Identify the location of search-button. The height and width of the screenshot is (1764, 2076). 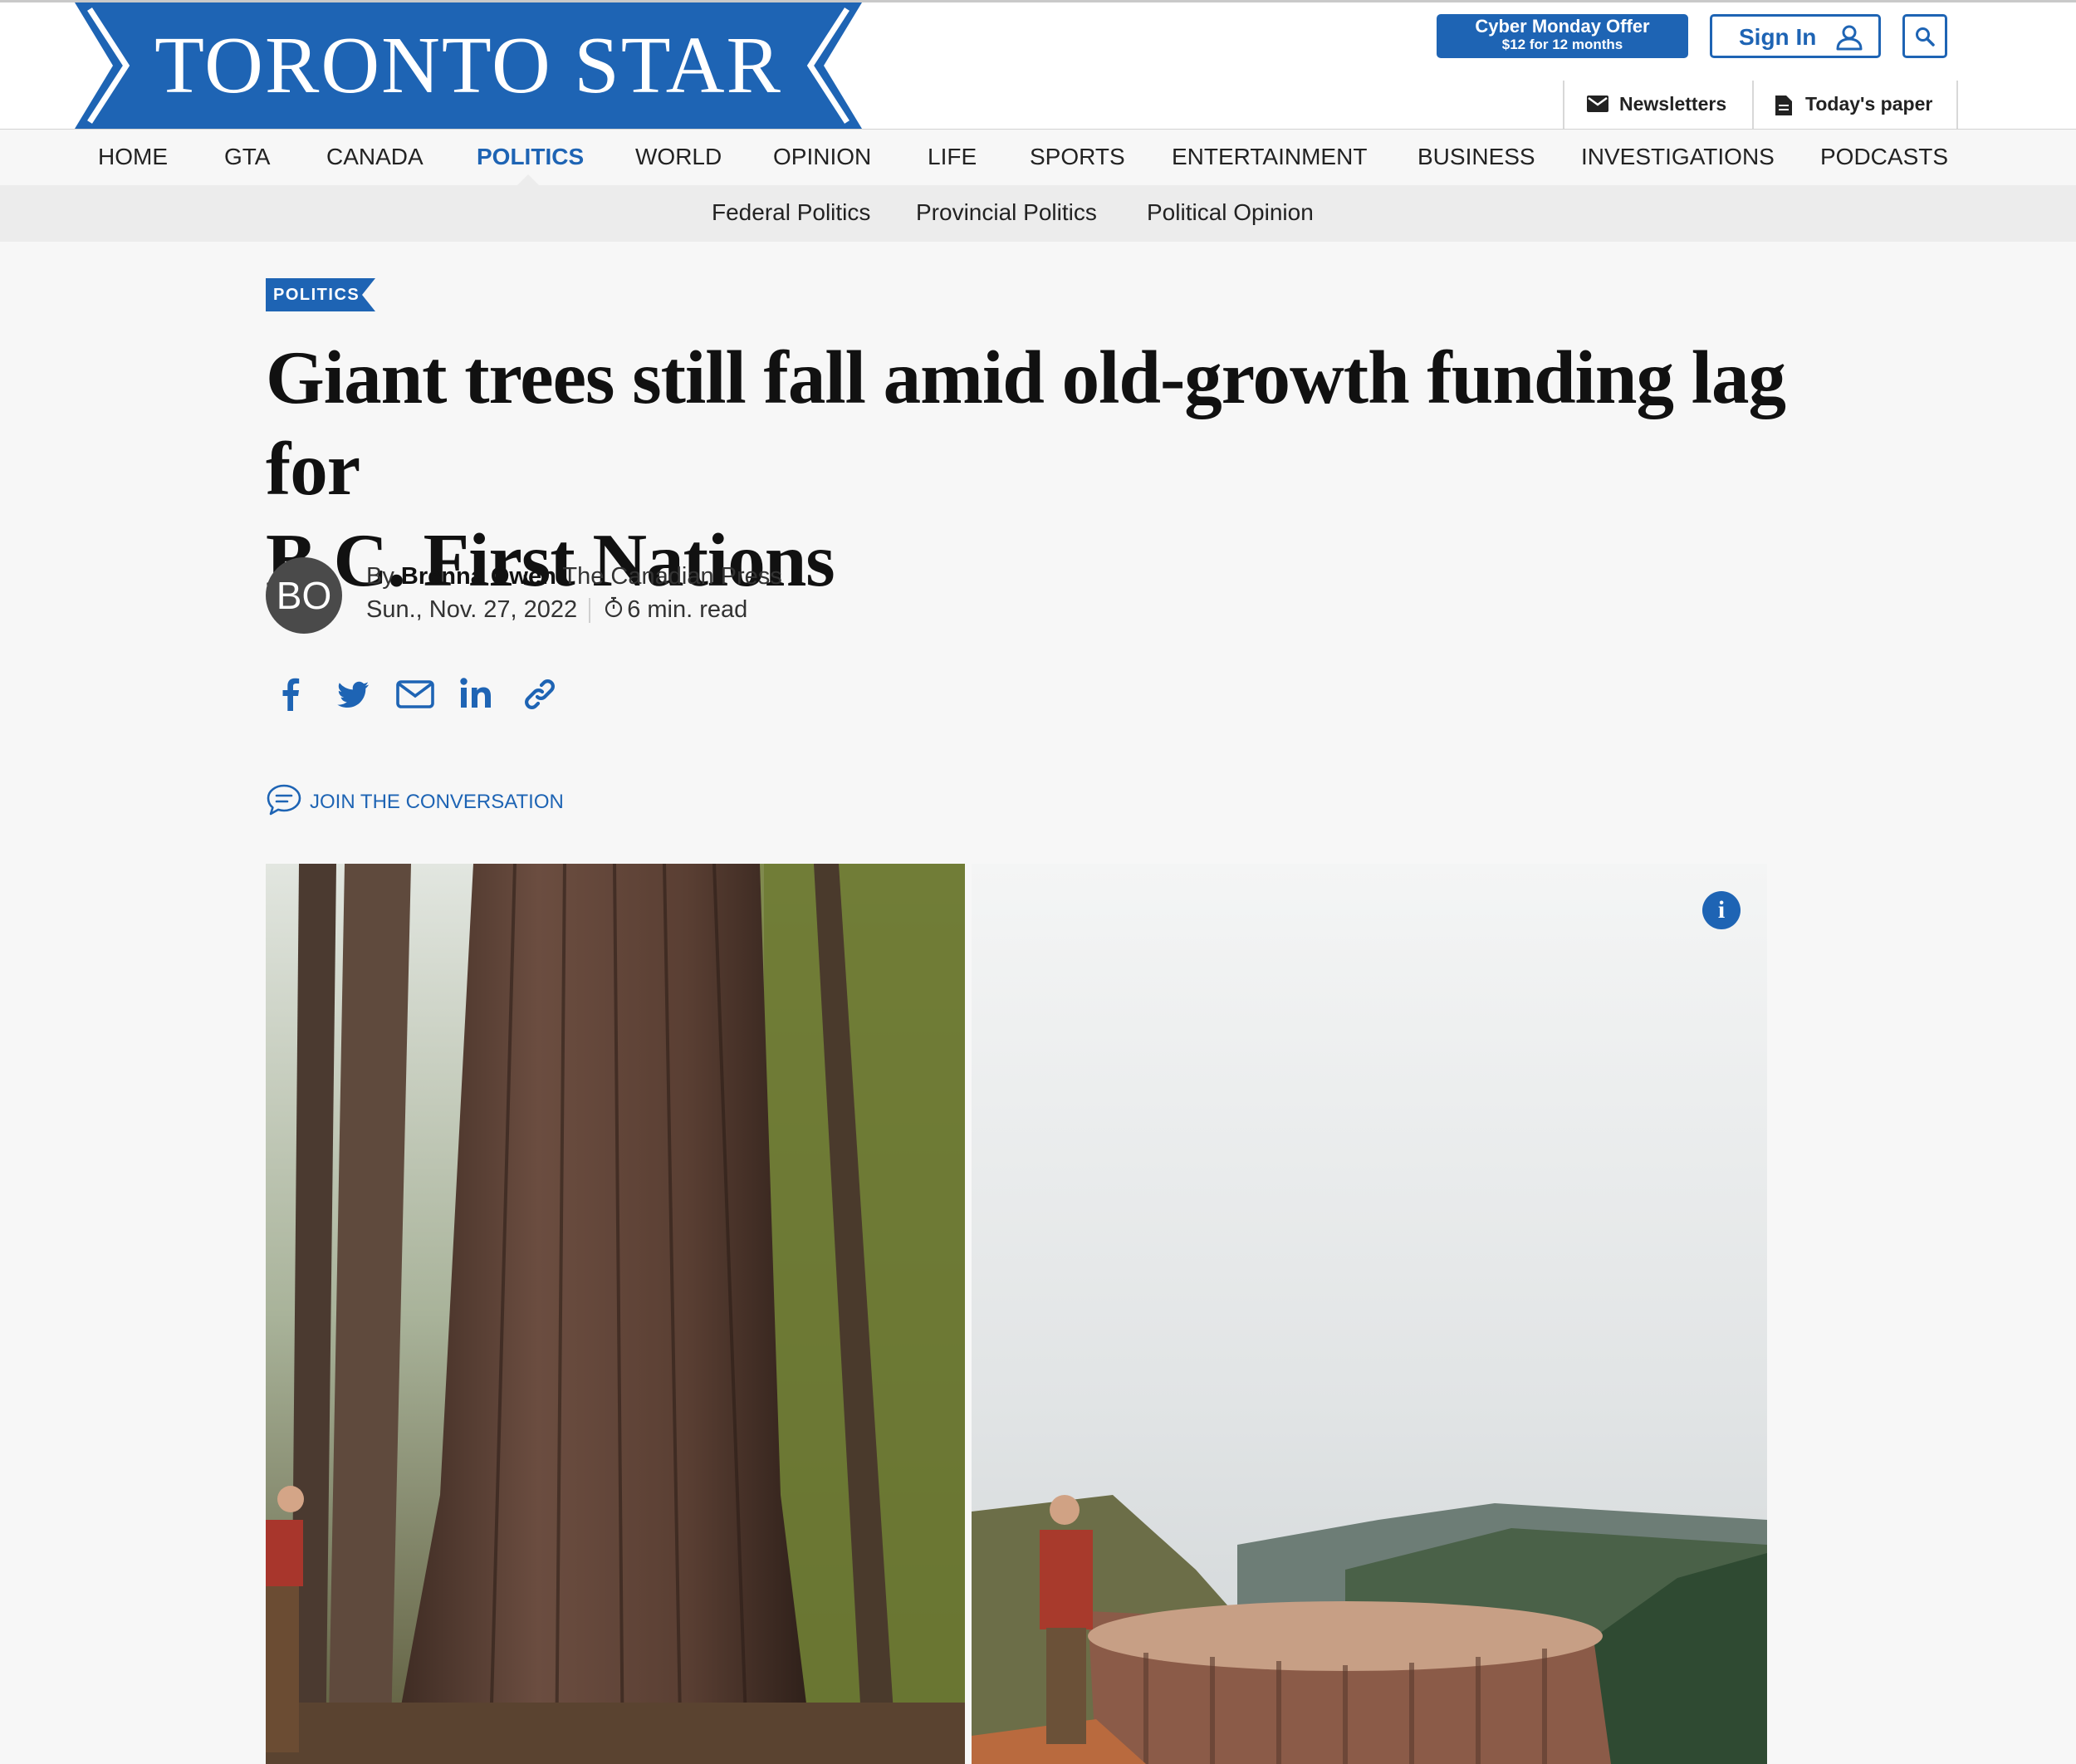
(1925, 36).